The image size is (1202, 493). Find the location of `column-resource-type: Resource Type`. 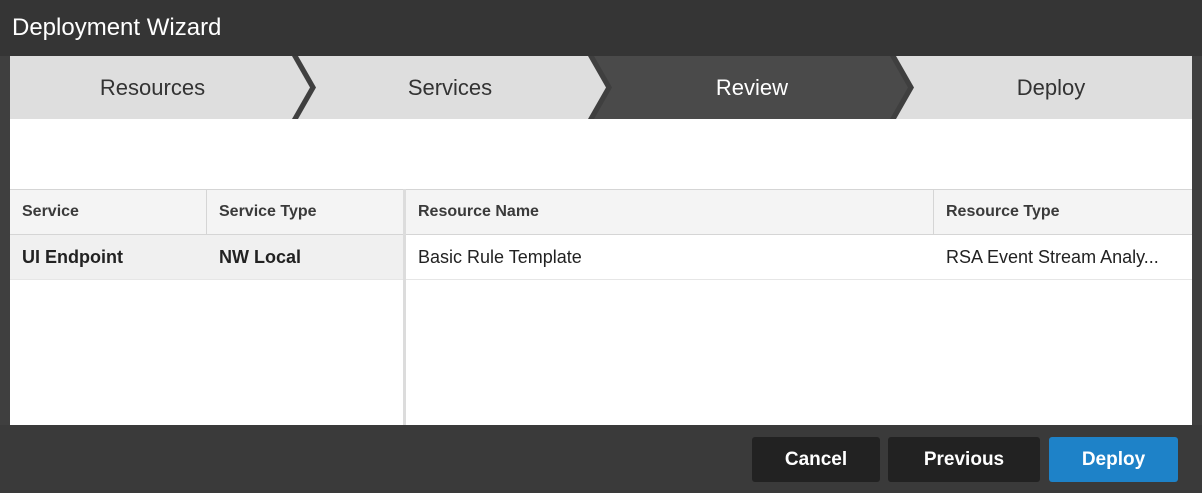

column-resource-type: Resource Type is located at coordinates (1063, 212).